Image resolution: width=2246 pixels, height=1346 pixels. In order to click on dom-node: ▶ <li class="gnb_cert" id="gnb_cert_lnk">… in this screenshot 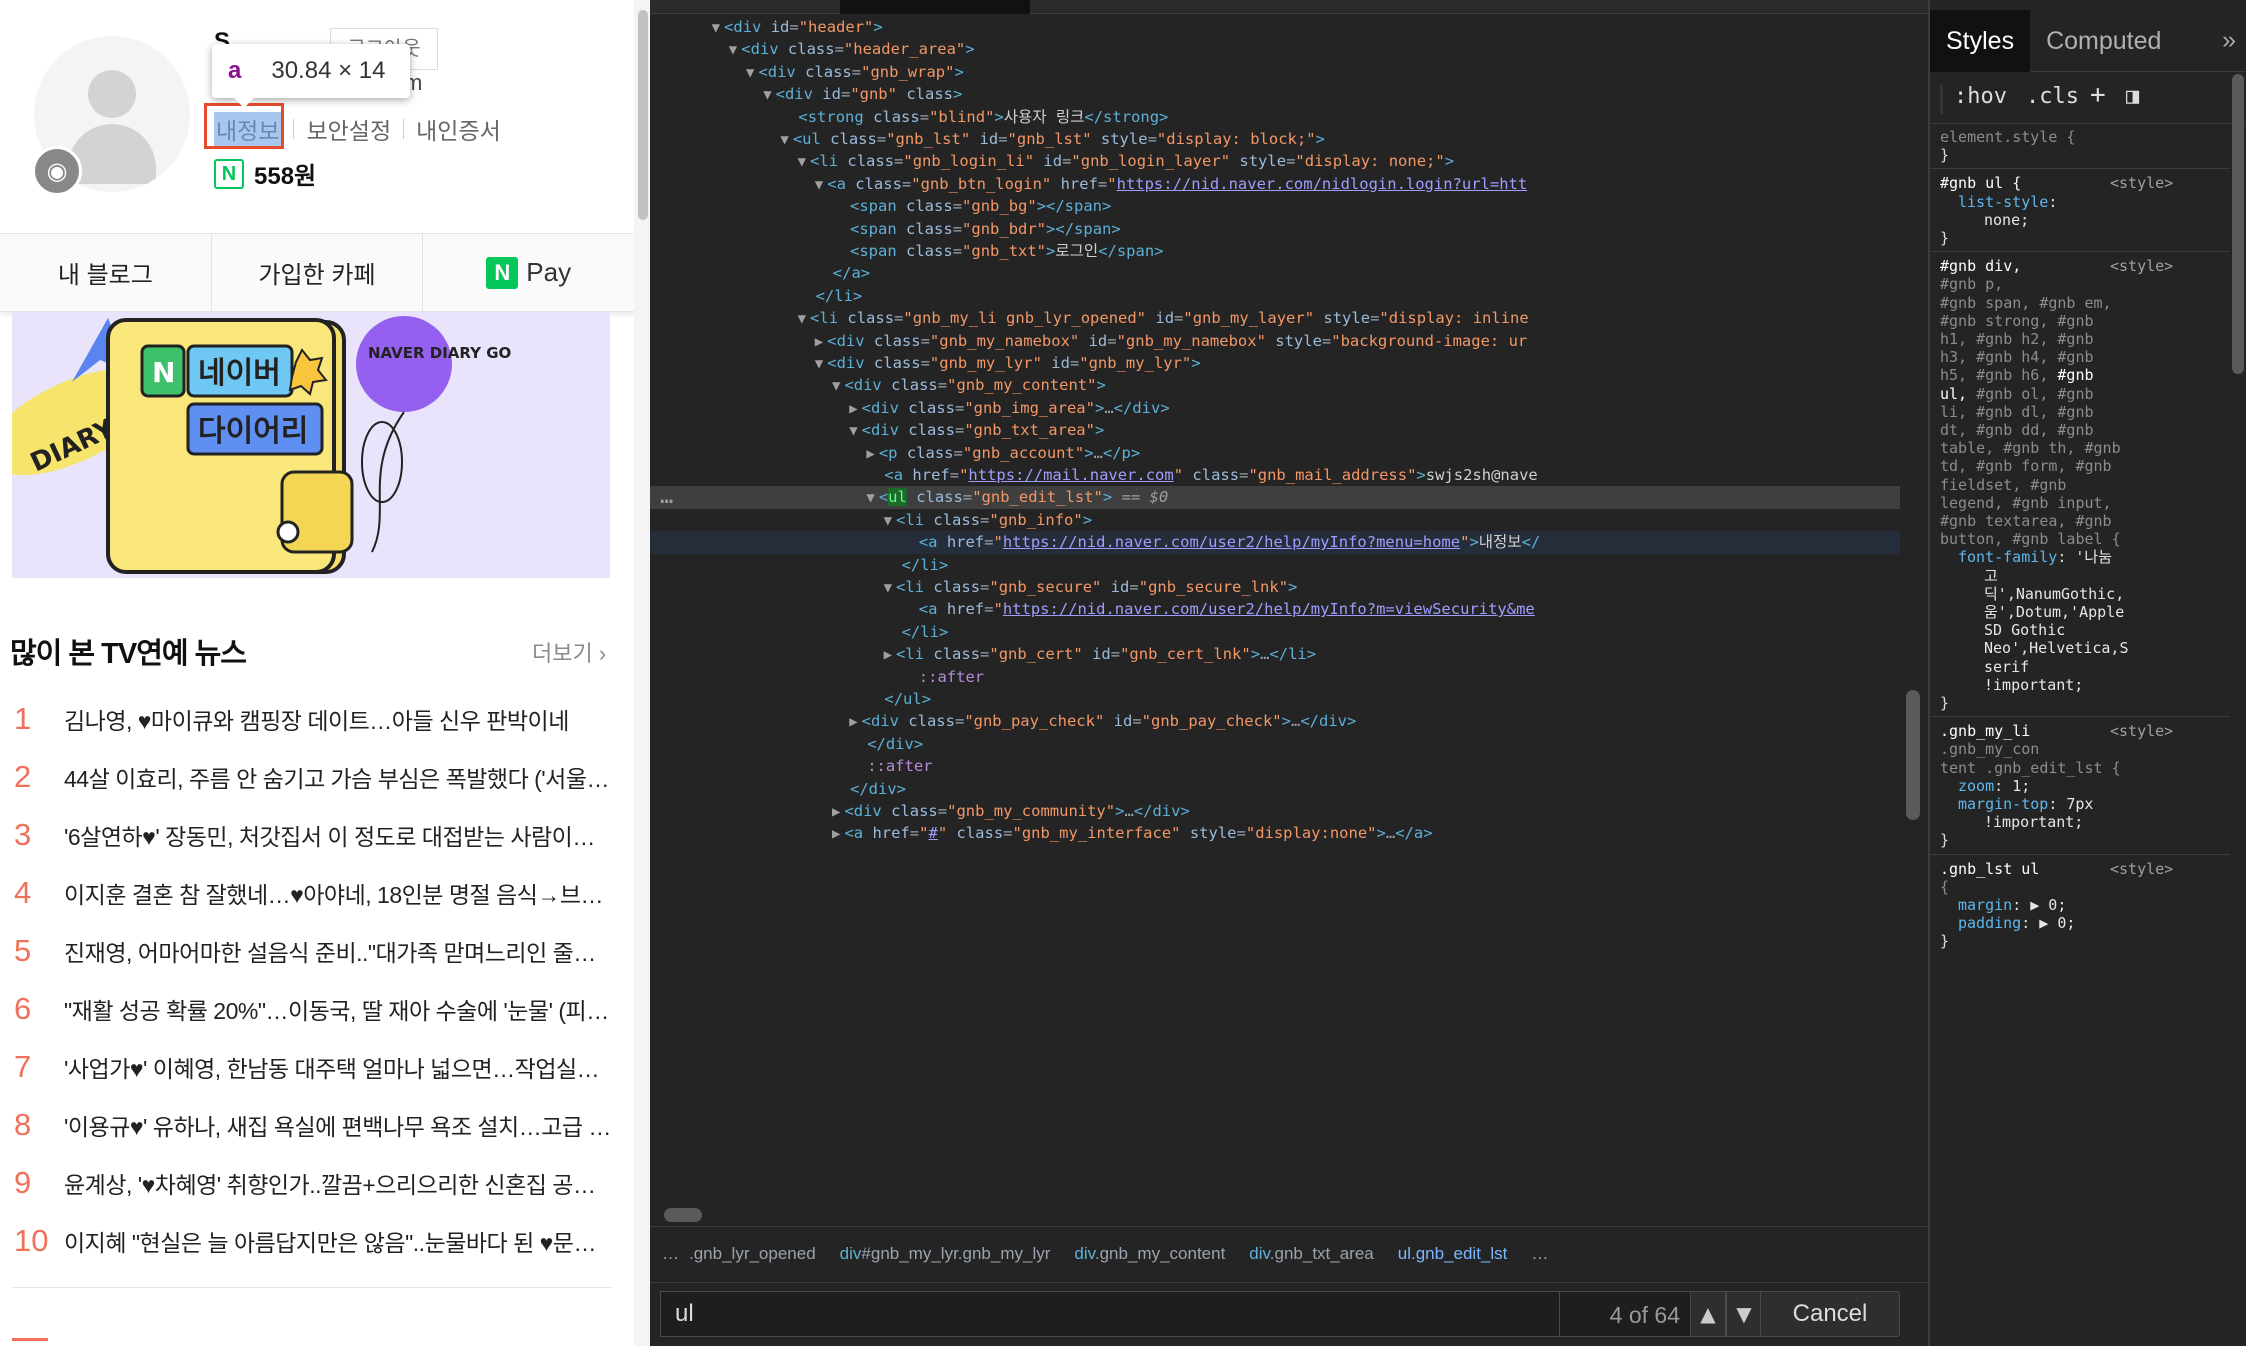, I will do `click(1275, 654)`.